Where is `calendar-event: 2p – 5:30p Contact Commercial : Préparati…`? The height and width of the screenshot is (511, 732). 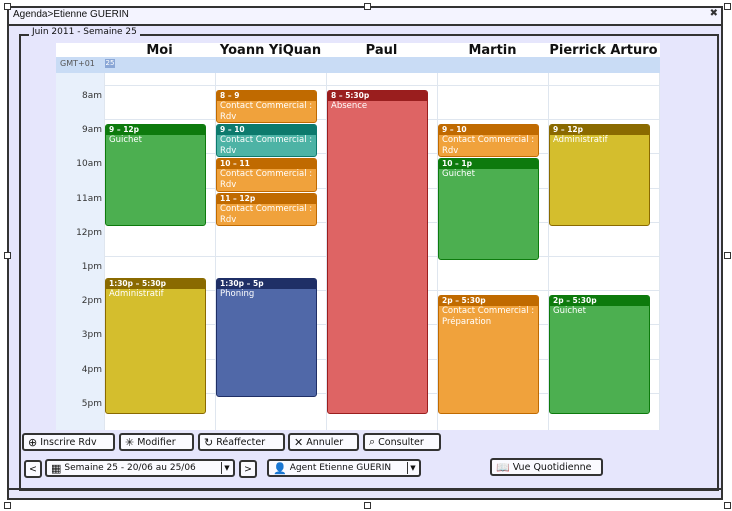
calendar-event: 2p – 5:30p Contact Commercial : Préparati… is located at coordinates (488, 354).